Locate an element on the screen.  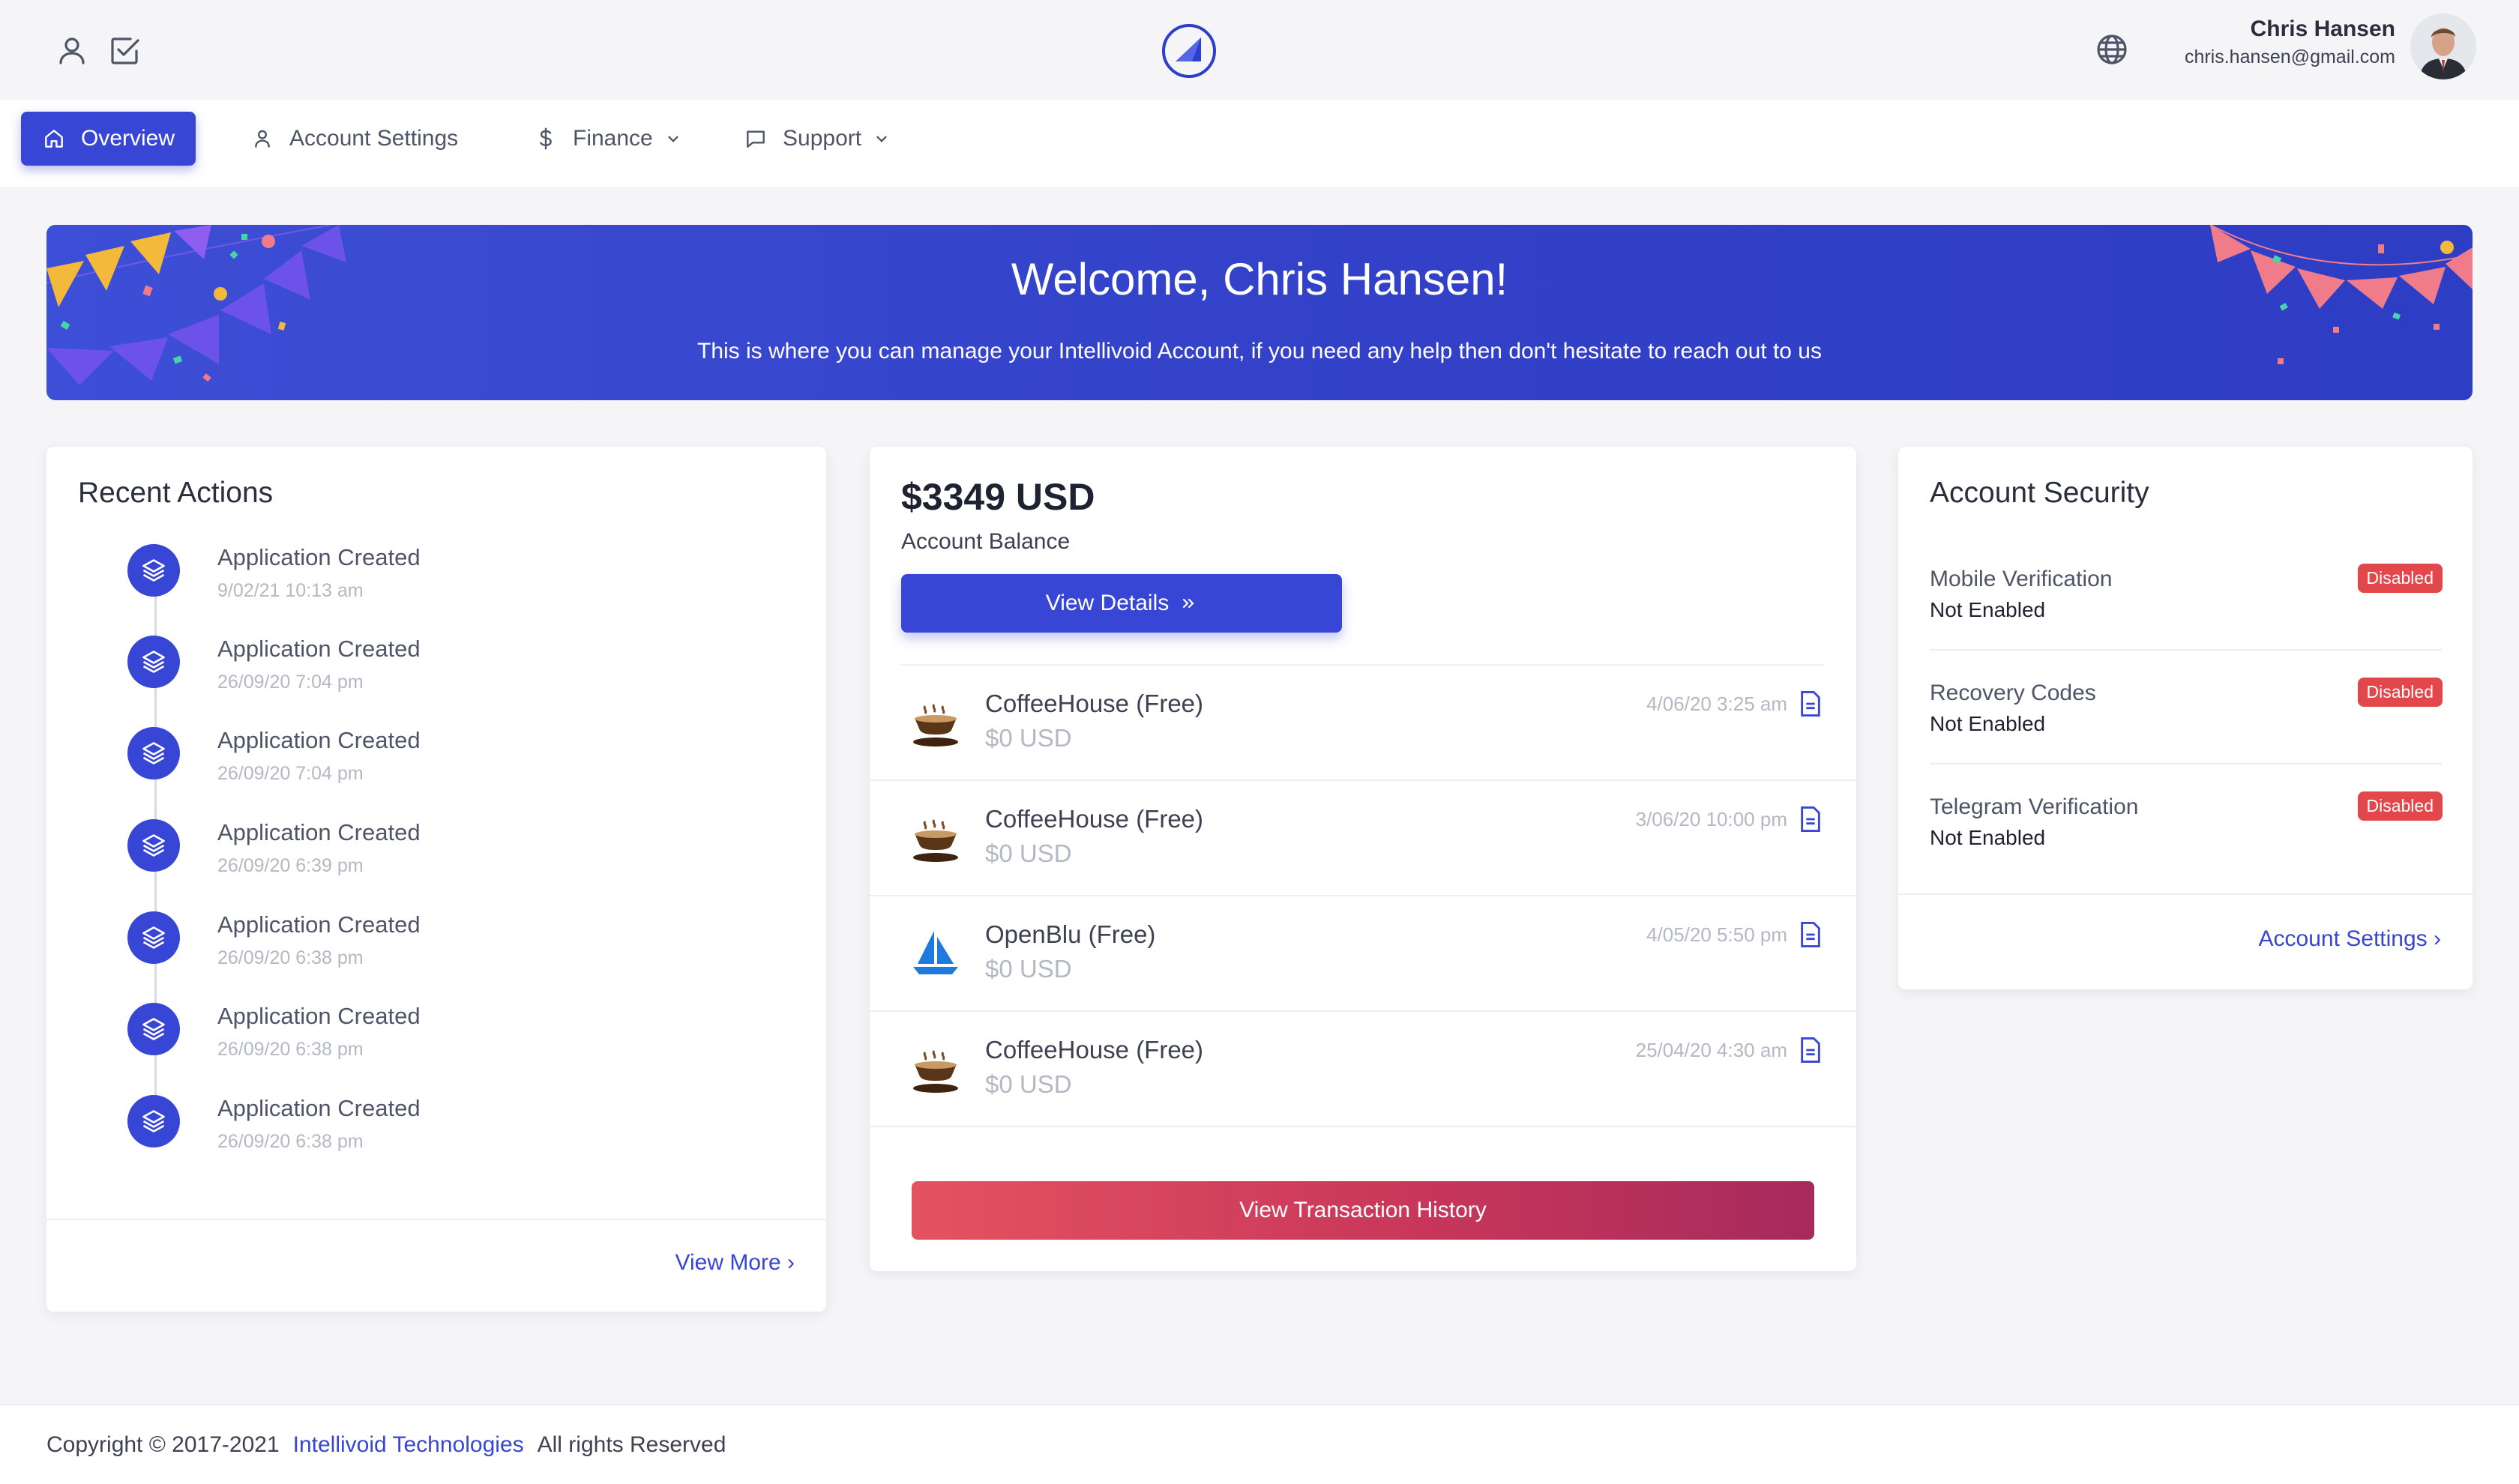
avatar is located at coordinates (2443, 46).